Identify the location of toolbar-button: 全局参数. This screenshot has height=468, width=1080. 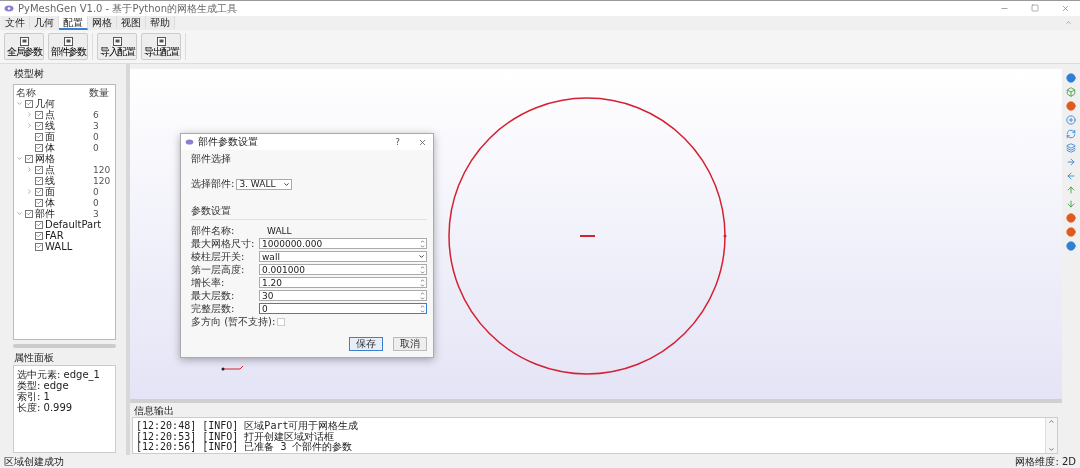
(24, 46).